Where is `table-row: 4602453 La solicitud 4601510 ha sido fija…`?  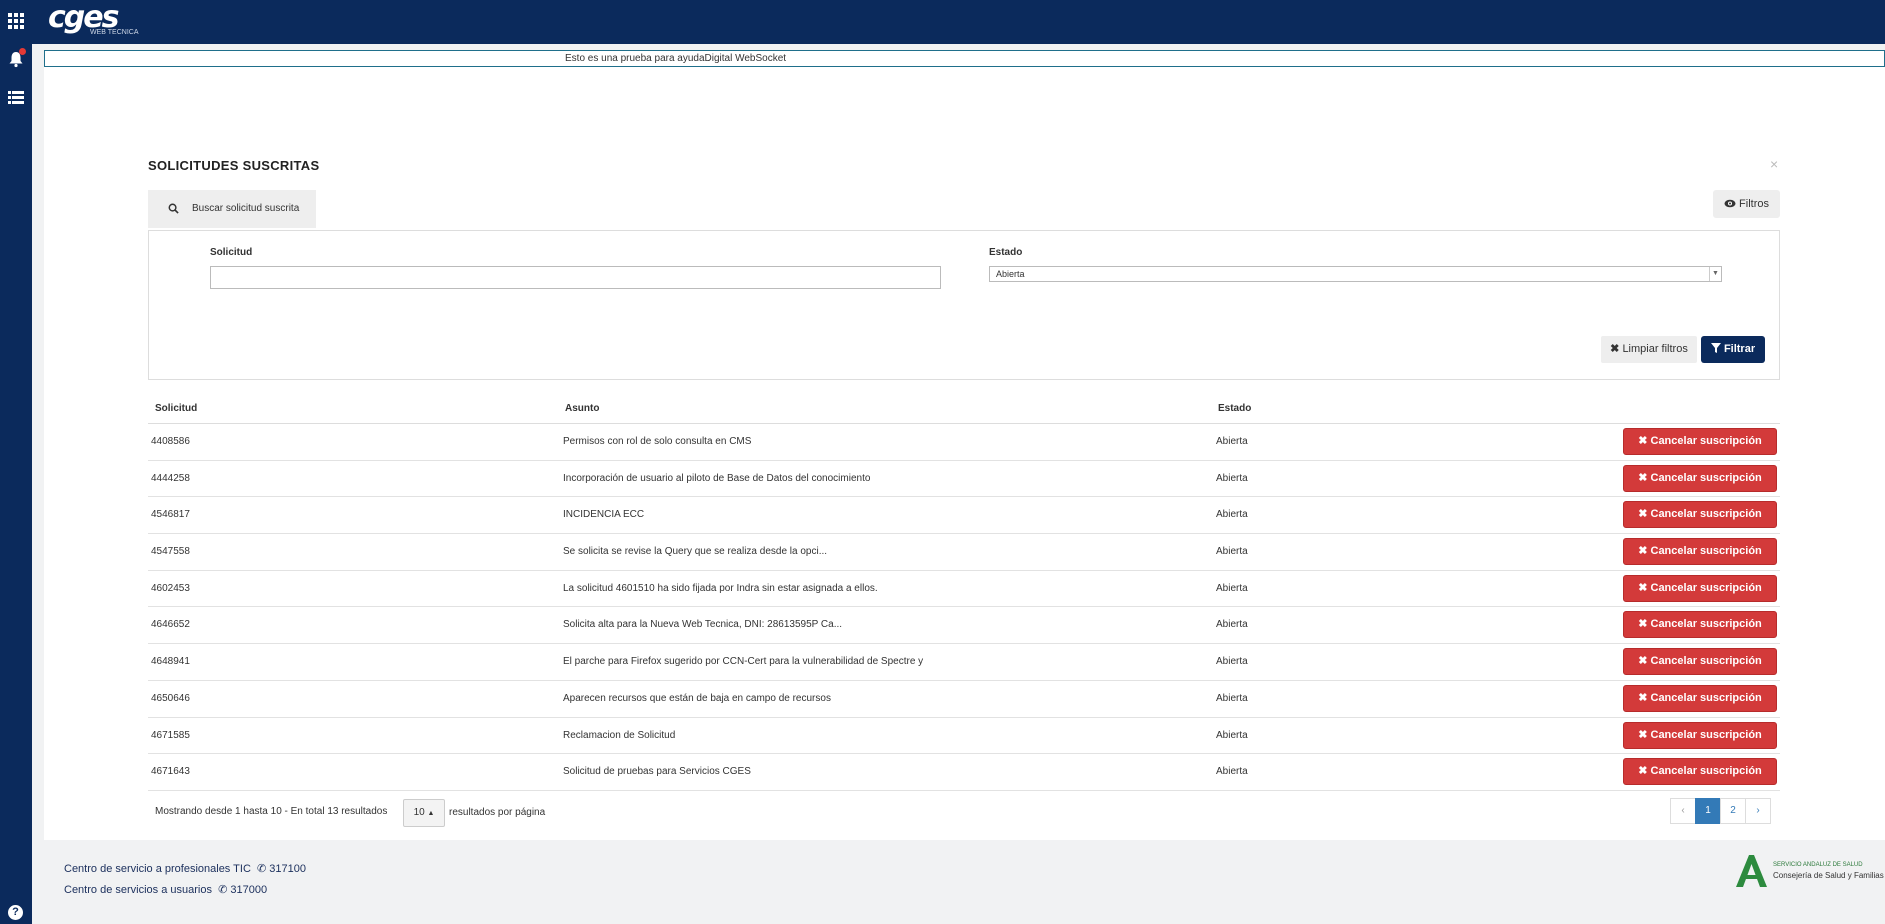 table-row: 4602453 La solicitud 4601510 ha sido fija… is located at coordinates (964, 589).